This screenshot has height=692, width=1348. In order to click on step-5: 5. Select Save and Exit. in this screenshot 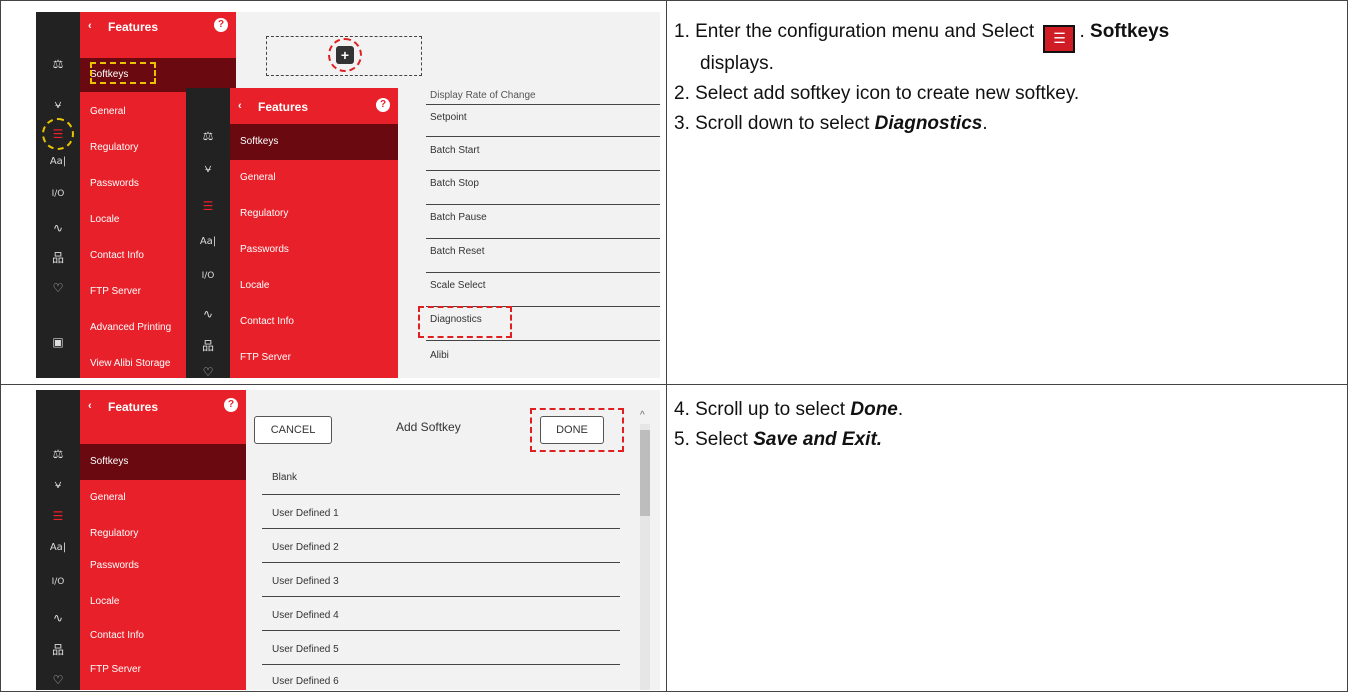, I will do `click(778, 439)`.